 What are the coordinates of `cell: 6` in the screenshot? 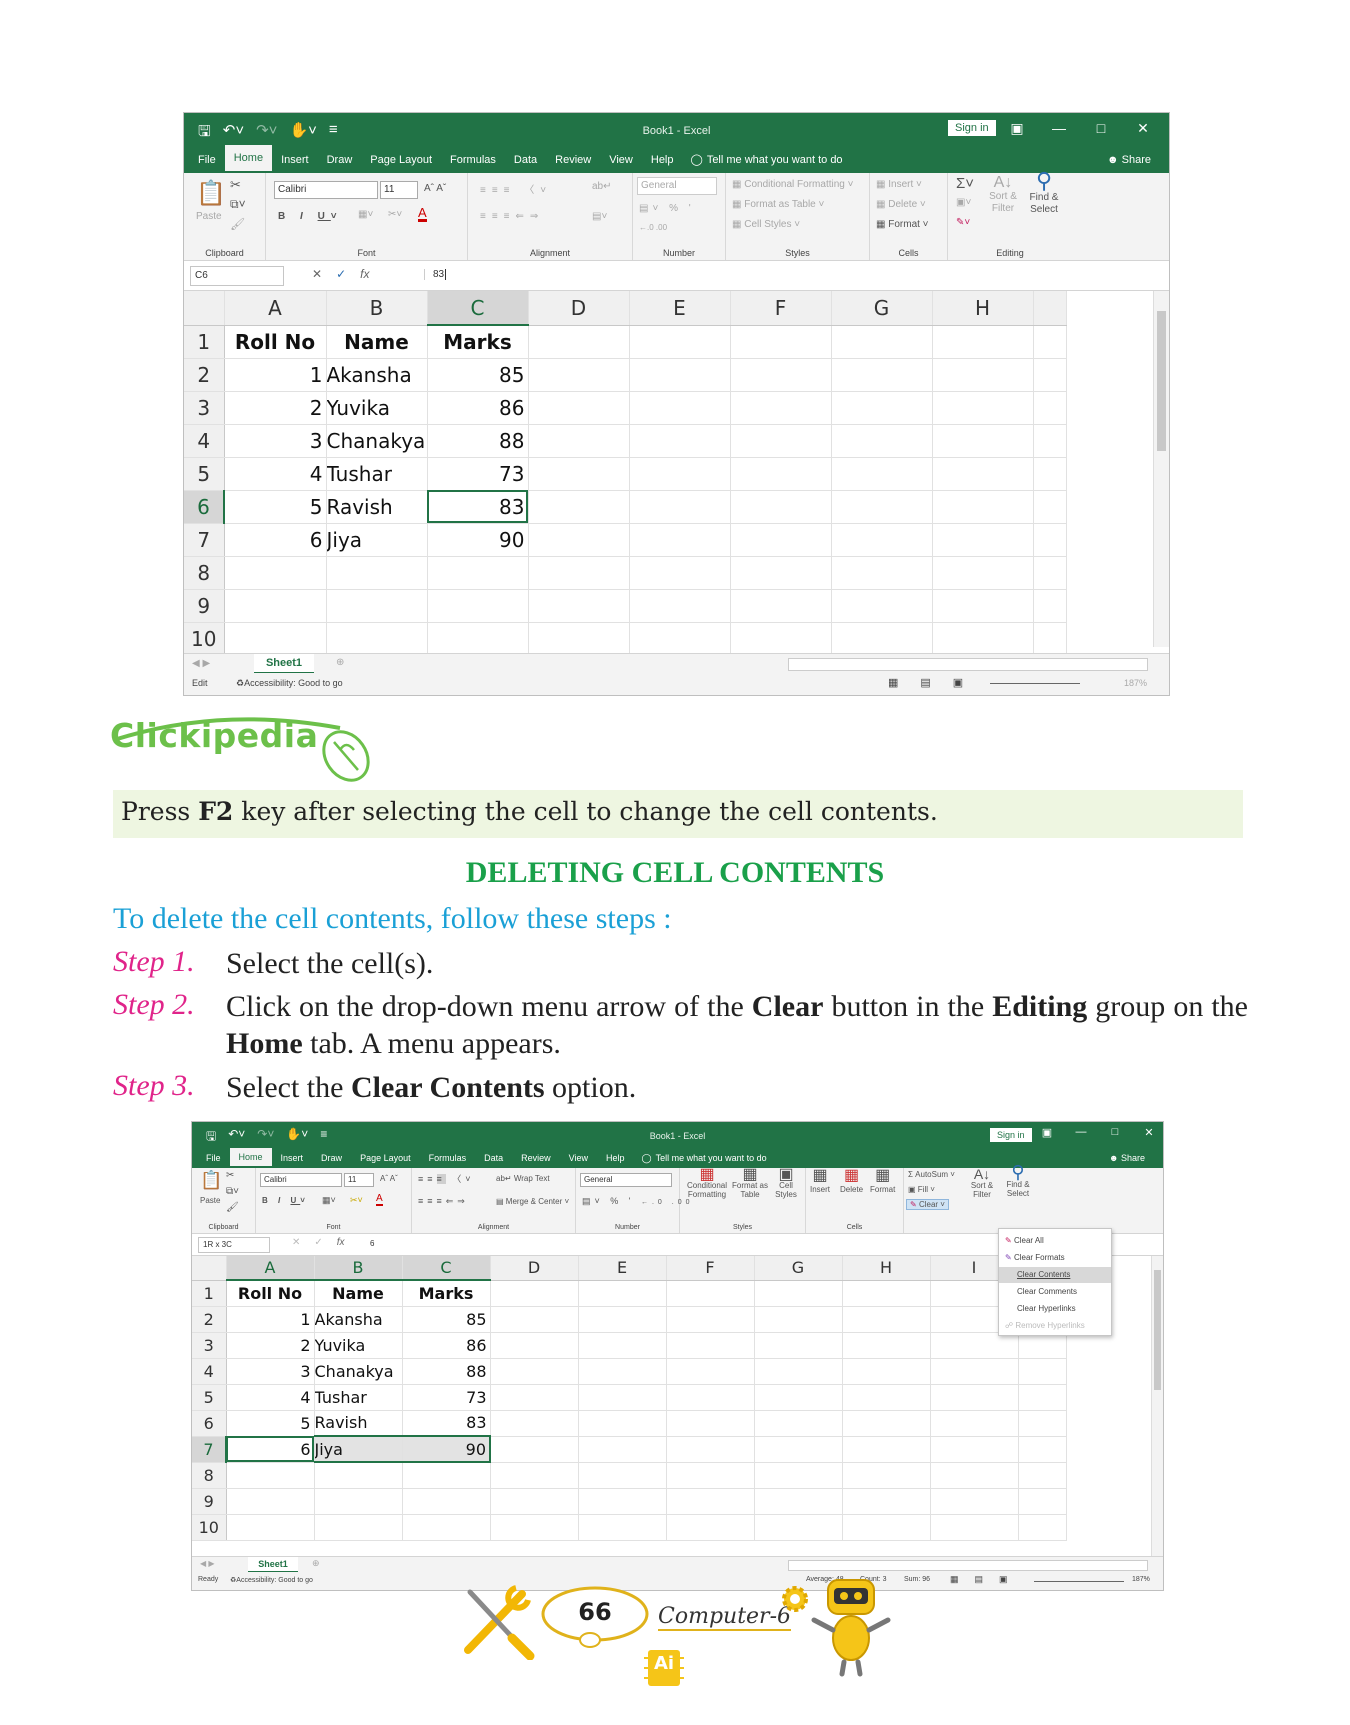 It's located at (275, 540).